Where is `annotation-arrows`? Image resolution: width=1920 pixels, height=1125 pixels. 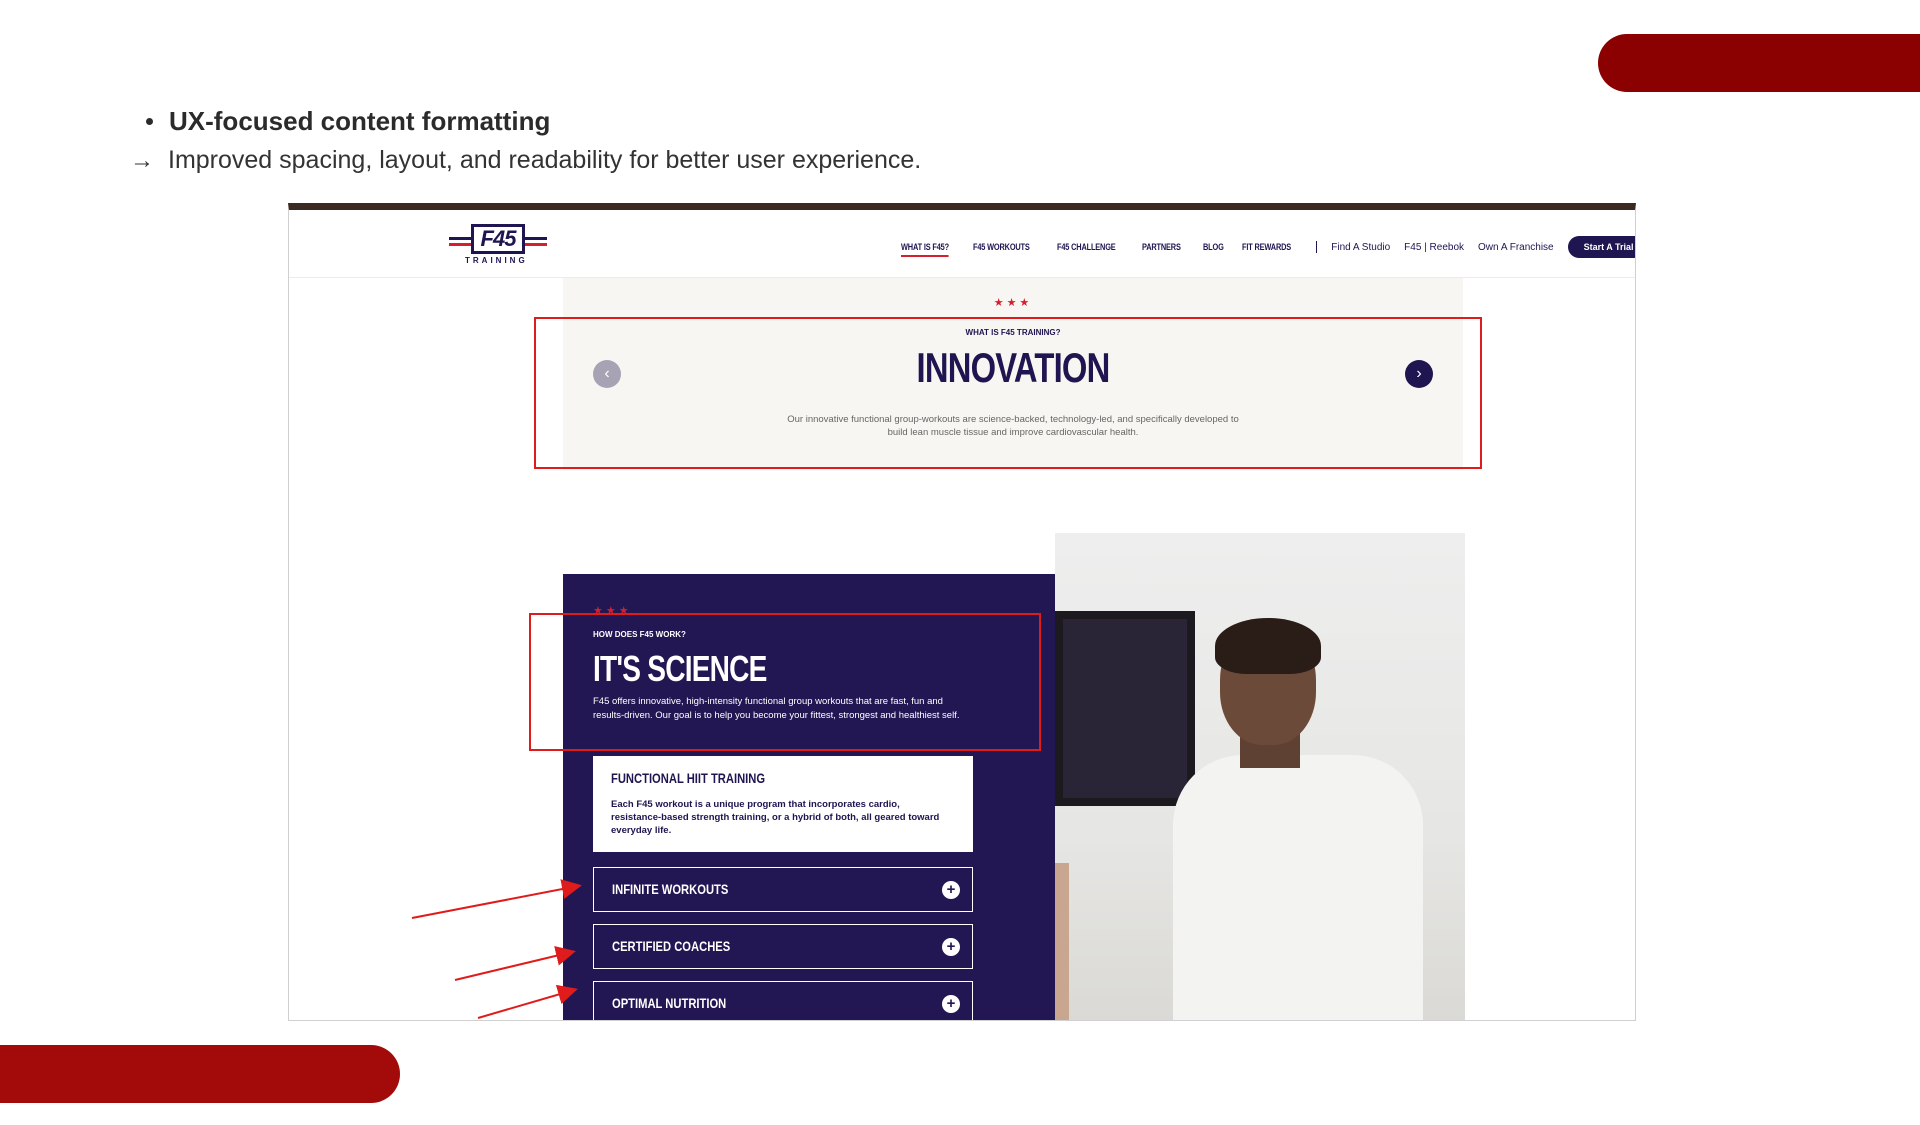 annotation-arrows is located at coordinates (496, 949).